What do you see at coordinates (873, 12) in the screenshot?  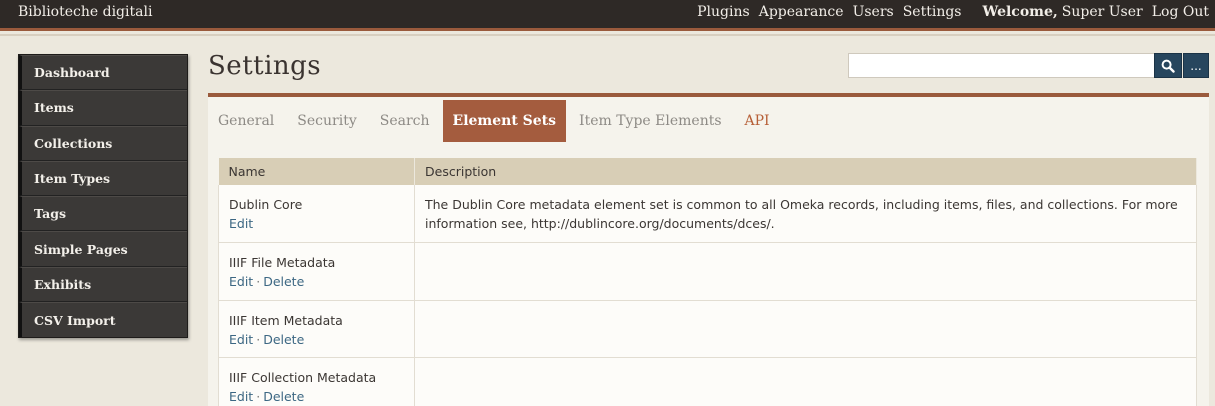 I see `nav-users: Users` at bounding box center [873, 12].